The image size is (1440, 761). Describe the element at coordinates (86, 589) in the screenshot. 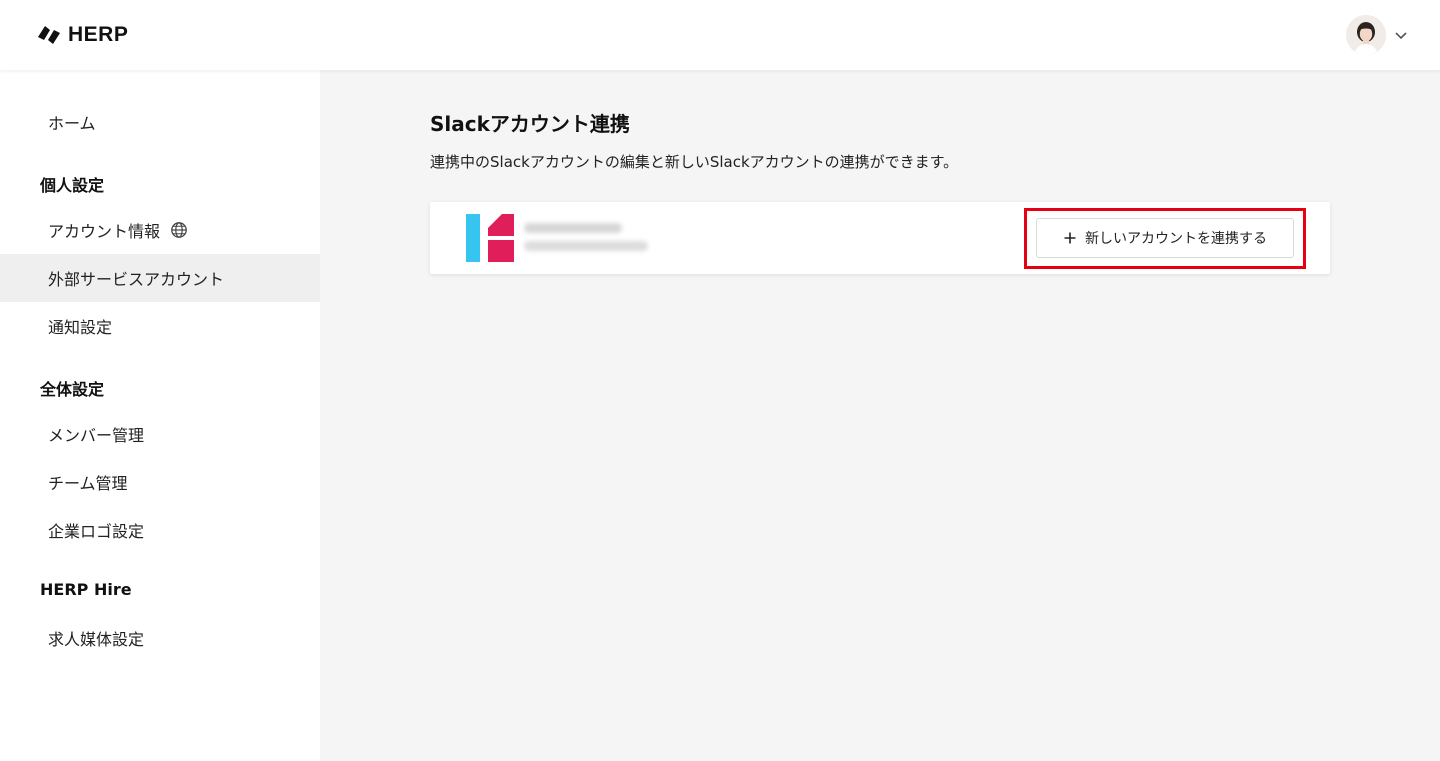

I see `sidebar-heading-herp-hire: HERP Hire` at that location.